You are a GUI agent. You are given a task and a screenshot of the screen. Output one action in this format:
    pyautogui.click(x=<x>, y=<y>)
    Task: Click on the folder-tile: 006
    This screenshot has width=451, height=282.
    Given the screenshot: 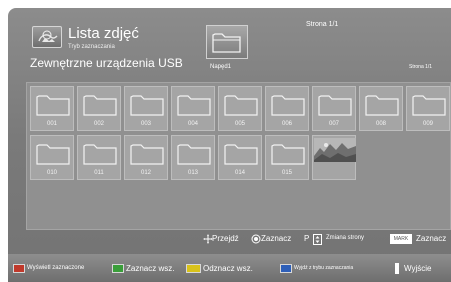 What is the action you would take?
    pyautogui.click(x=287, y=108)
    